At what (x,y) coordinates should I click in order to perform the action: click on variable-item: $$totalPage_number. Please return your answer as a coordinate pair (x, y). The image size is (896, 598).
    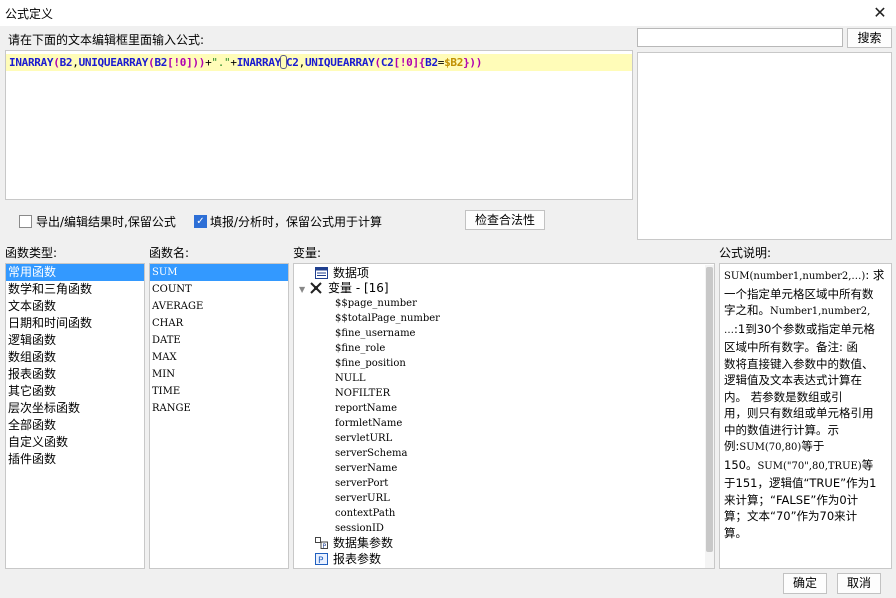
    Looking at the image, I should click on (387, 318).